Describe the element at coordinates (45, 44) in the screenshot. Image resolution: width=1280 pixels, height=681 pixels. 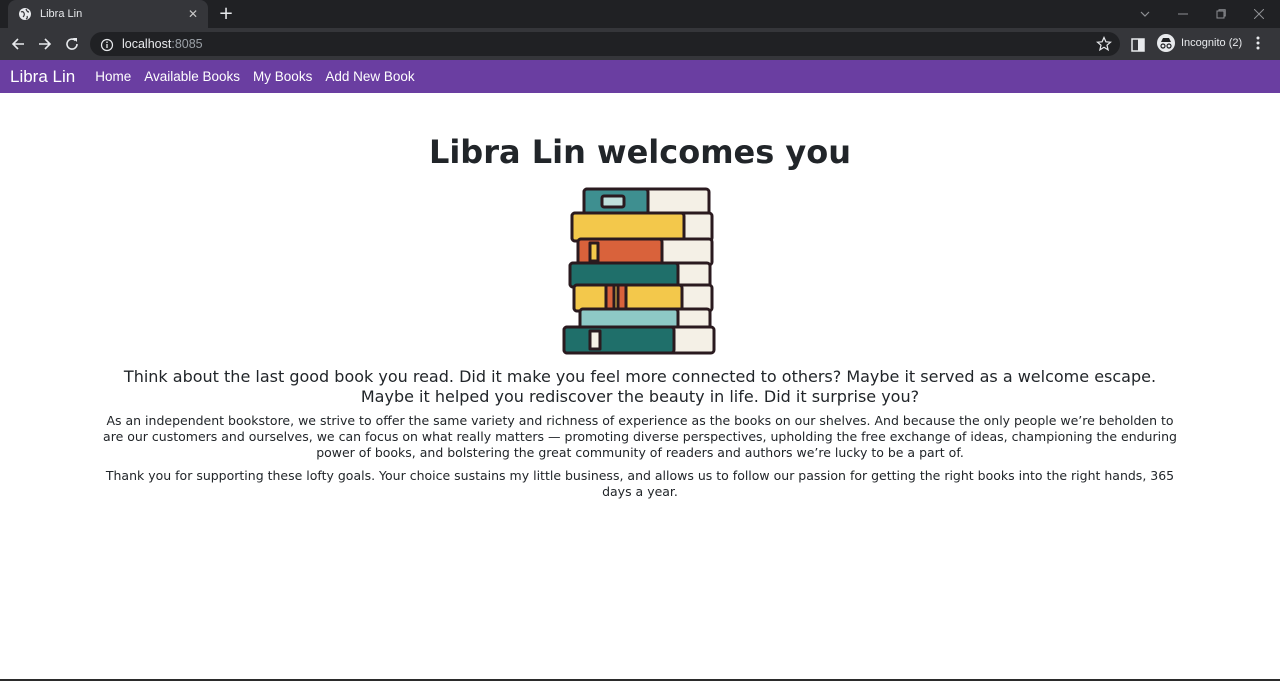
I see `forward-arrow-icon` at that location.